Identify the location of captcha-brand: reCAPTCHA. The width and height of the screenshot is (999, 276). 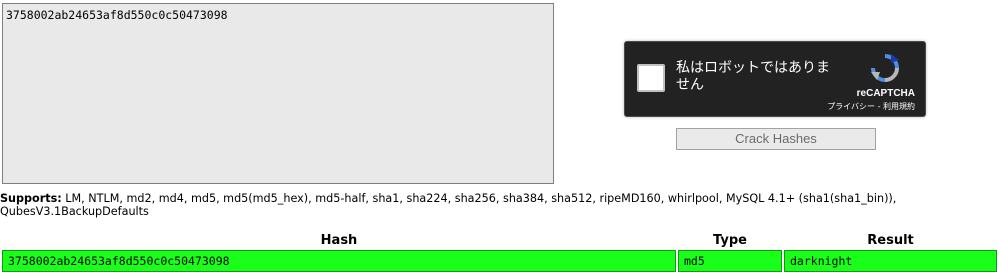
(885, 93).